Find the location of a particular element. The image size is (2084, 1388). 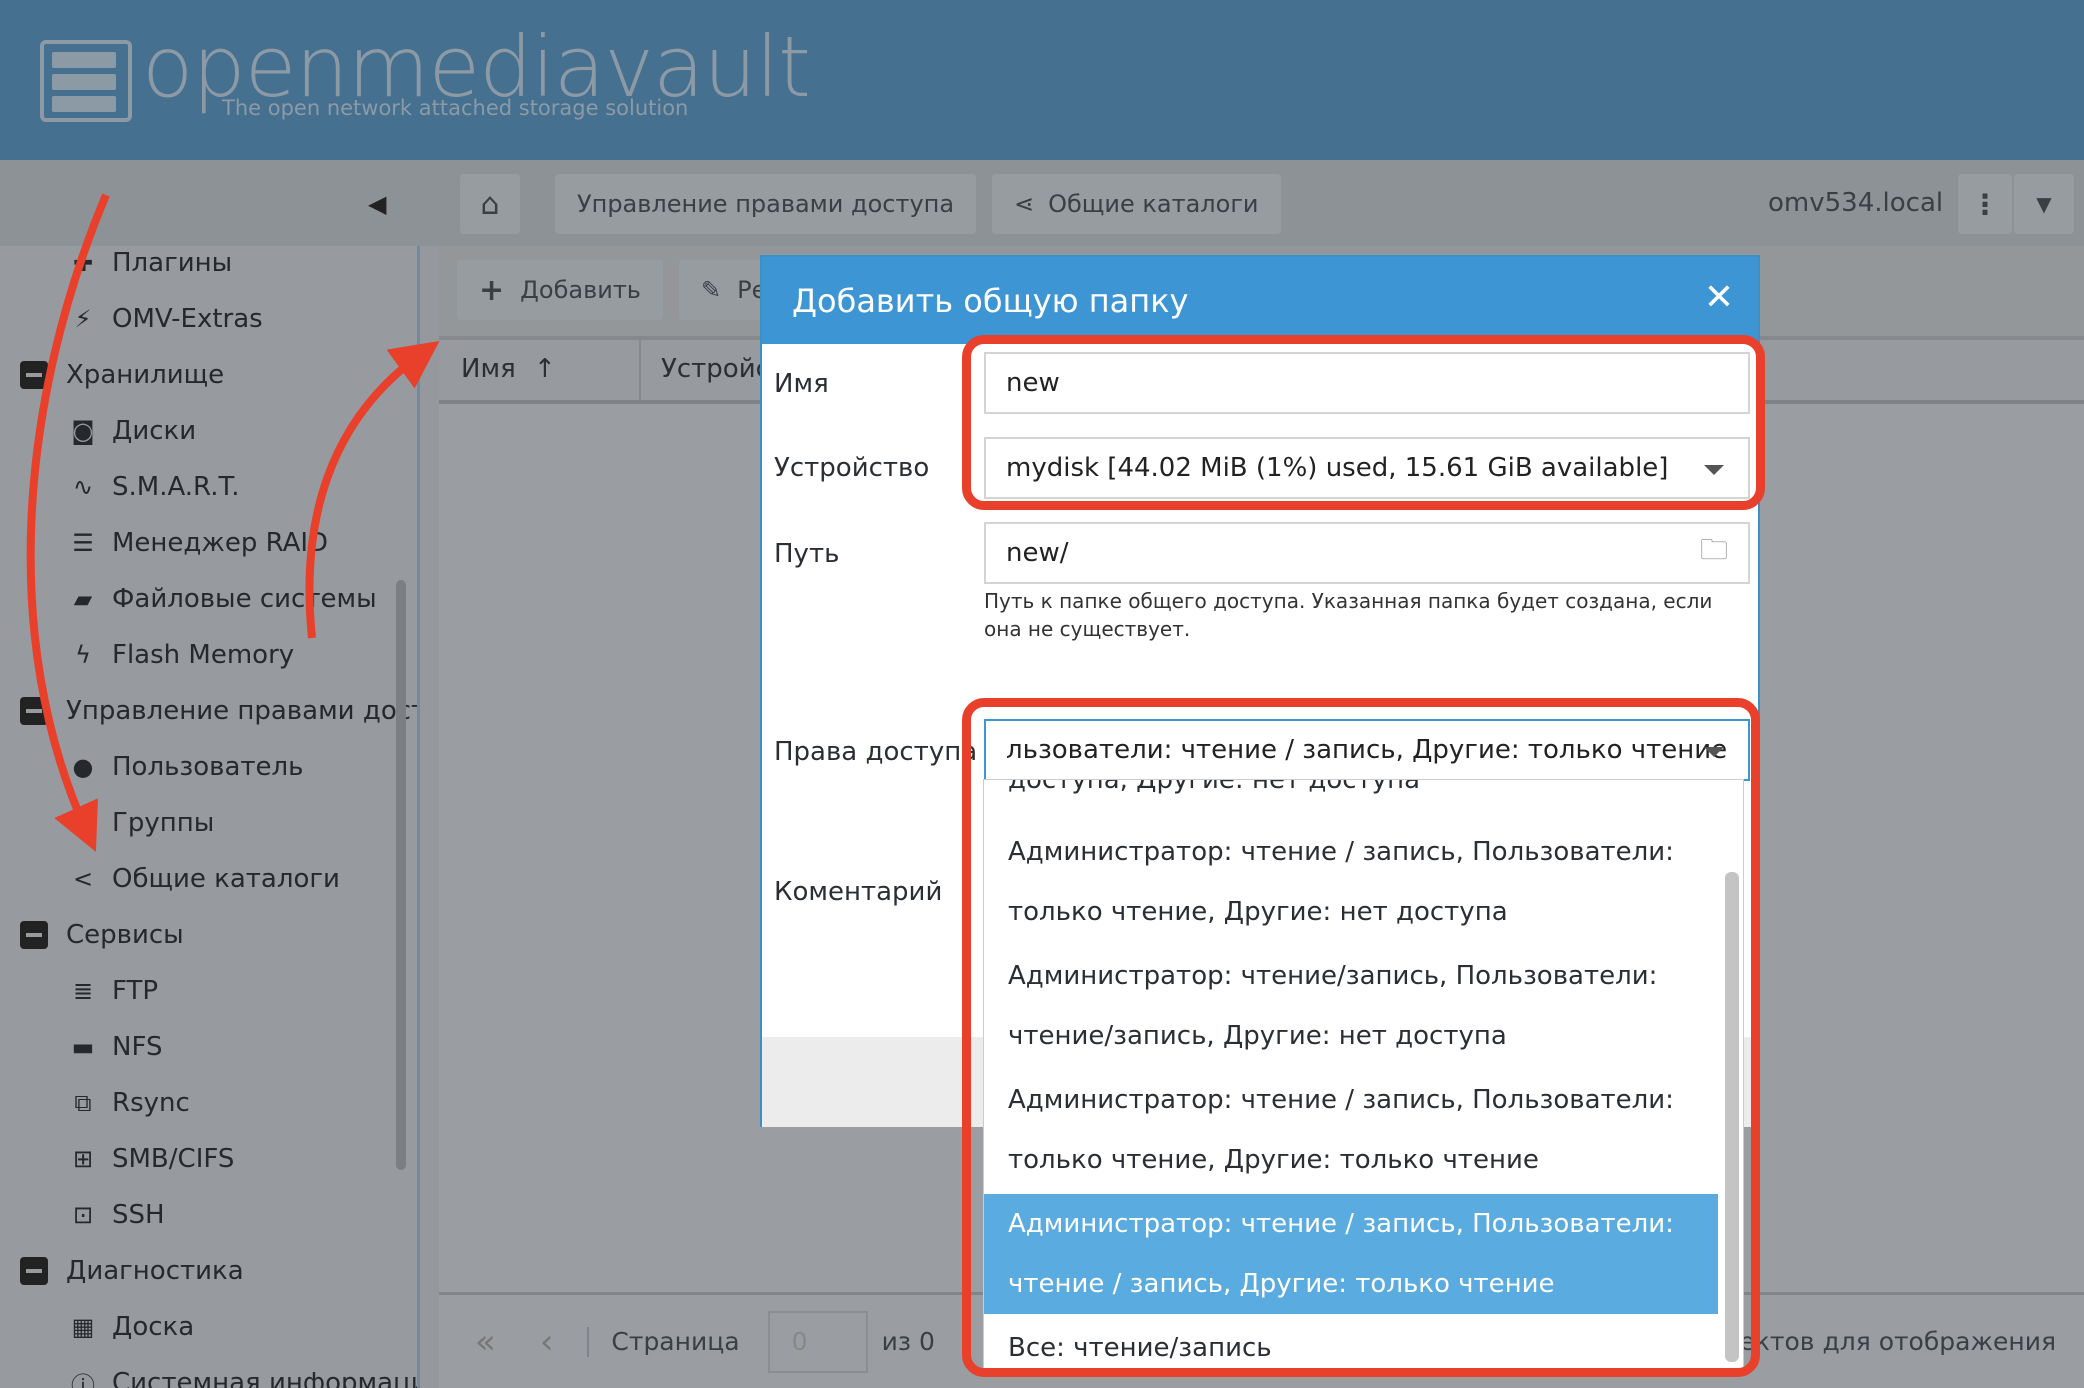

annotation-arrow-to-grid is located at coordinates (372, 489).